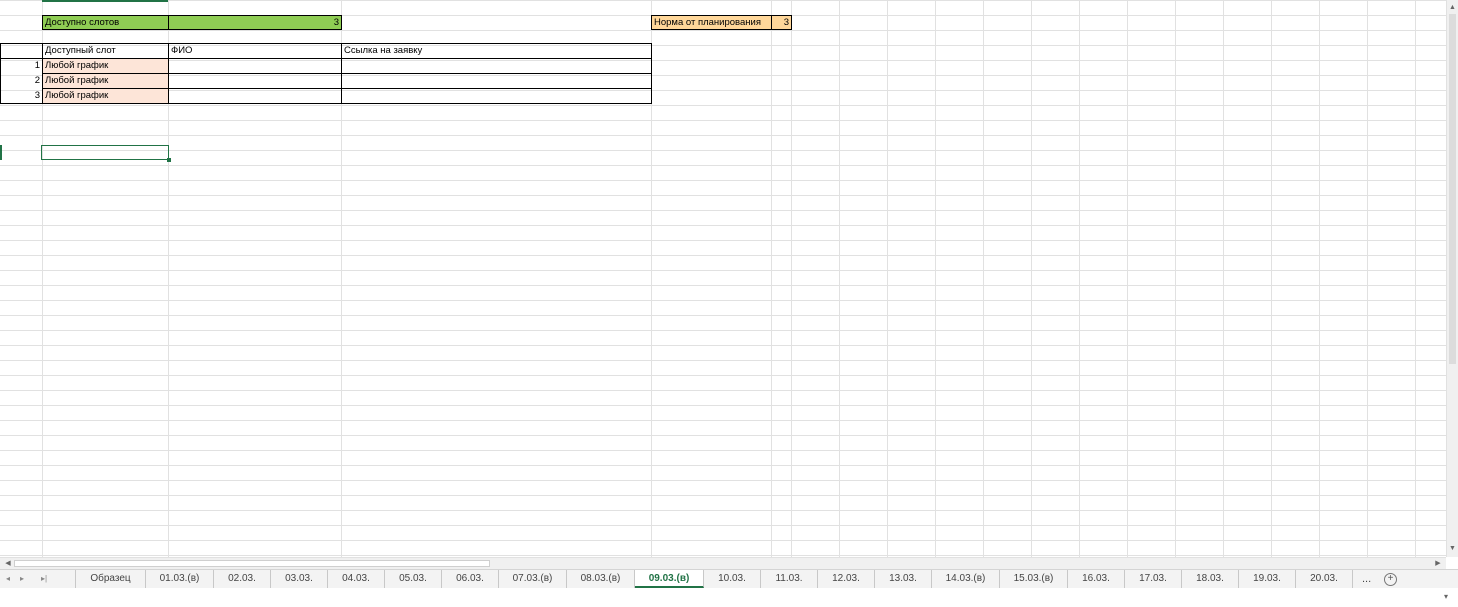 The image size is (1458, 607). What do you see at coordinates (180, 579) in the screenshot?
I see `tab-sheet: 01.03.(в)` at bounding box center [180, 579].